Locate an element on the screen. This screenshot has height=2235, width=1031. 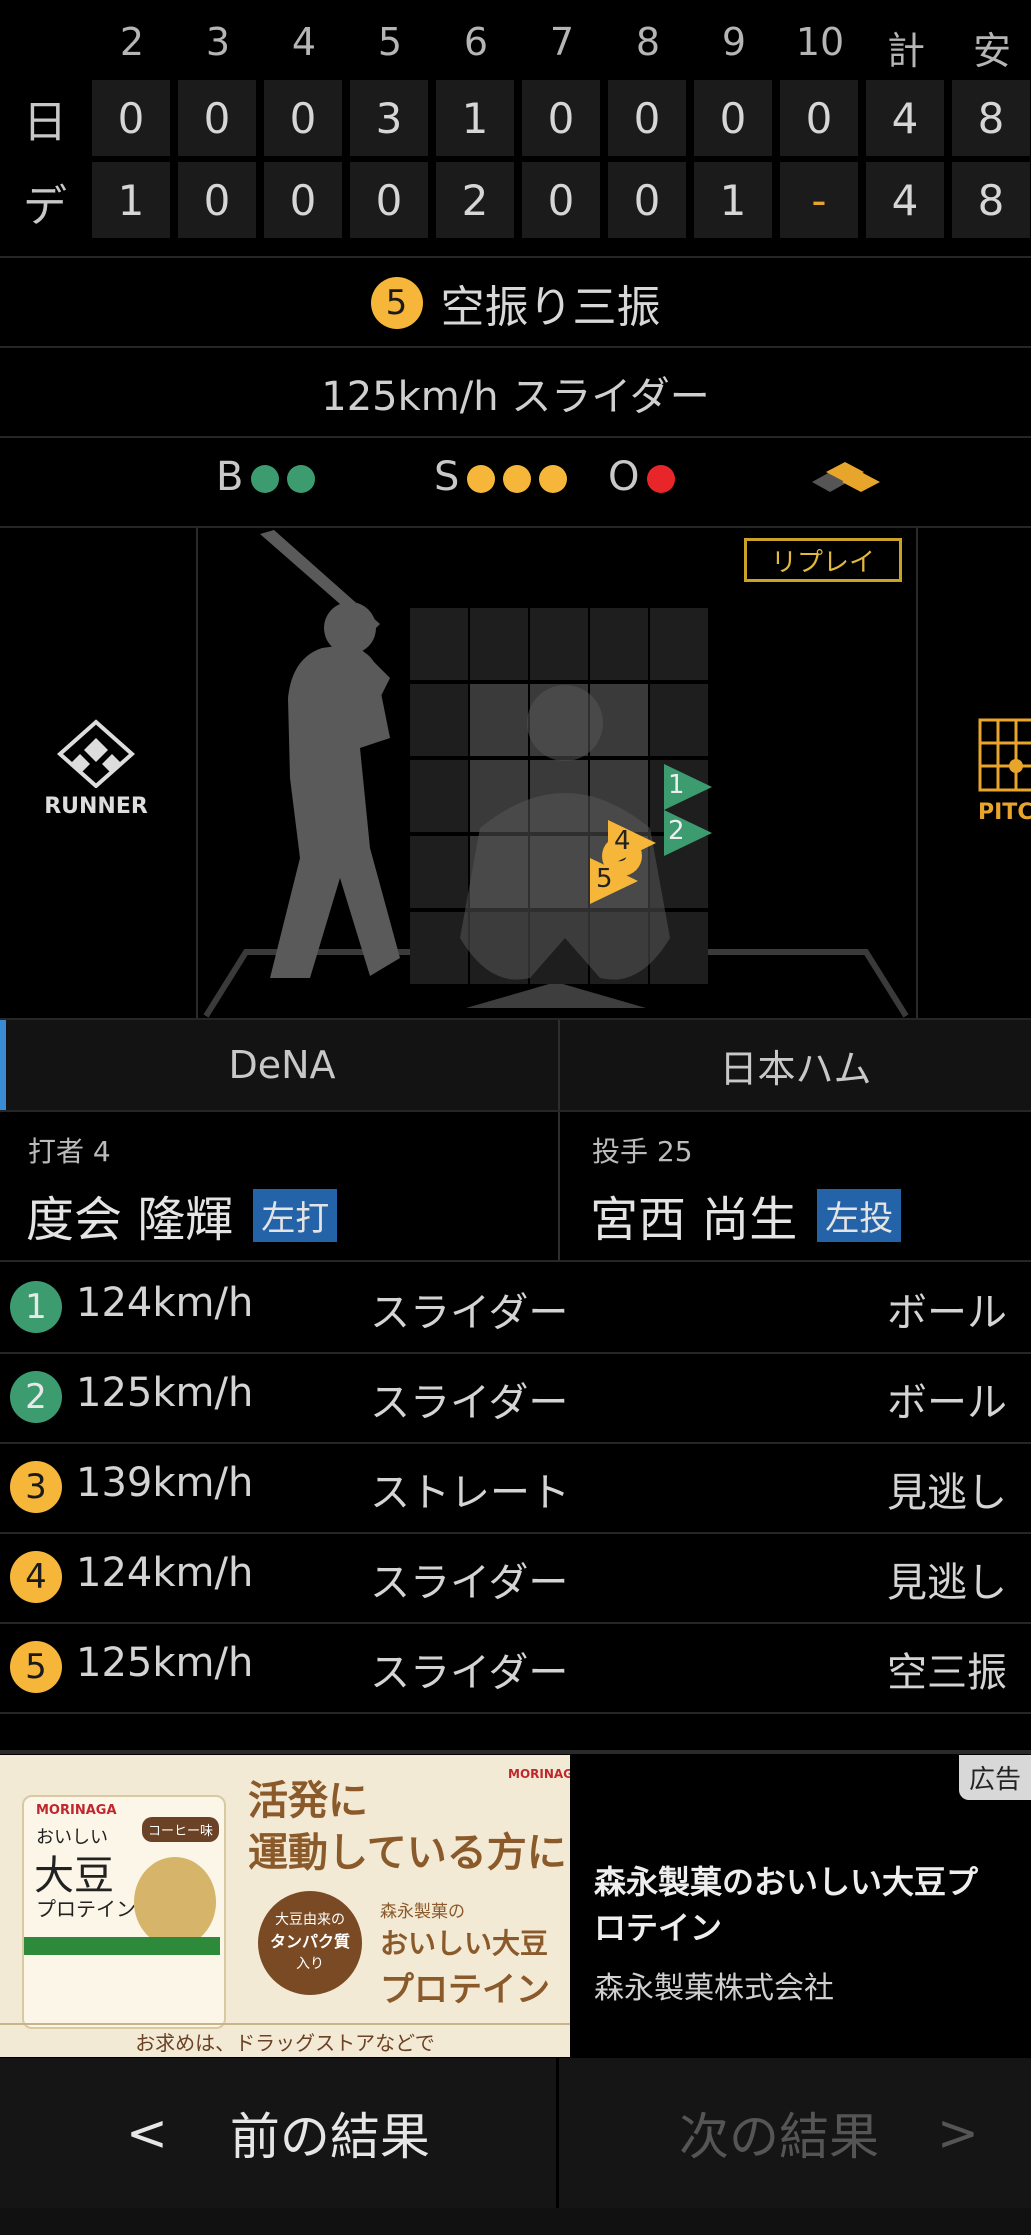
play-result: 5 空振り三振 is located at coordinates (515, 303).